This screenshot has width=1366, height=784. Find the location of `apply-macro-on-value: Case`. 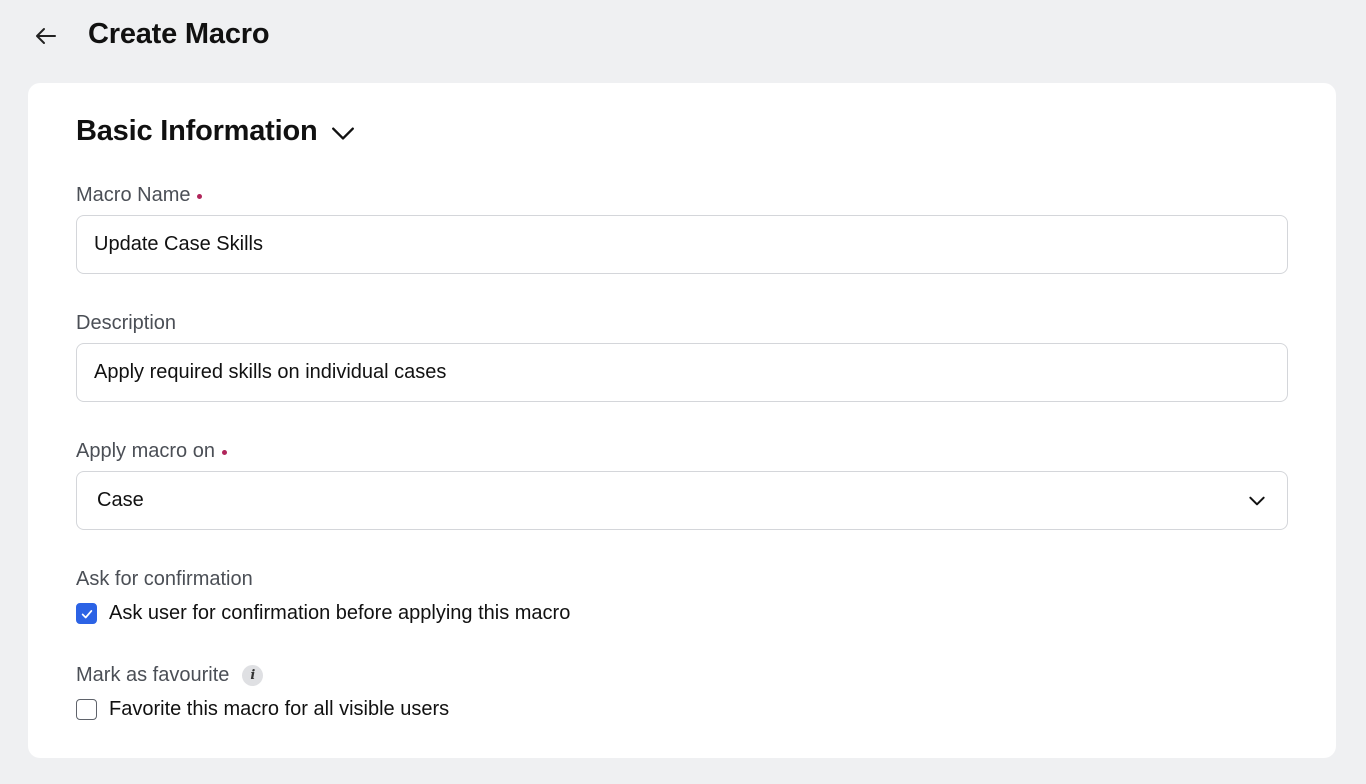

apply-macro-on-value: Case is located at coordinates (120, 500).